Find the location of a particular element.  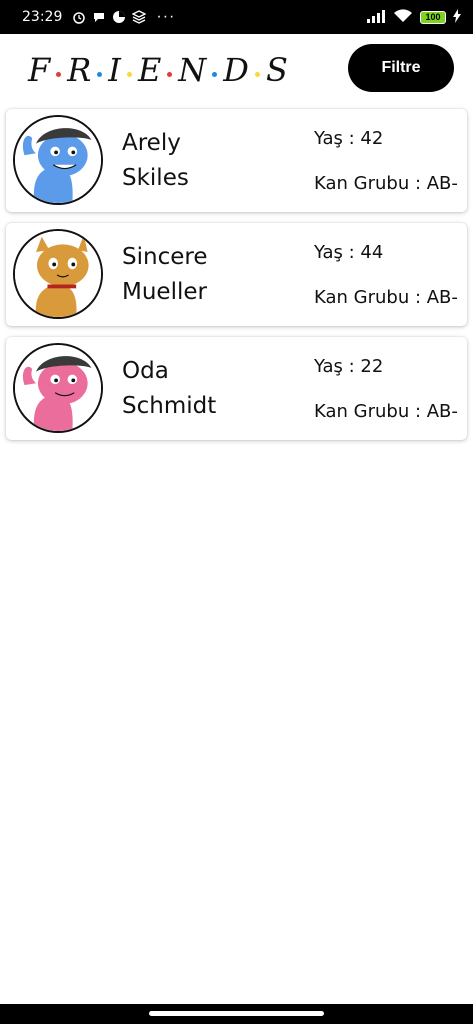

pink-cat-bandana-icon is located at coordinates (58, 388).